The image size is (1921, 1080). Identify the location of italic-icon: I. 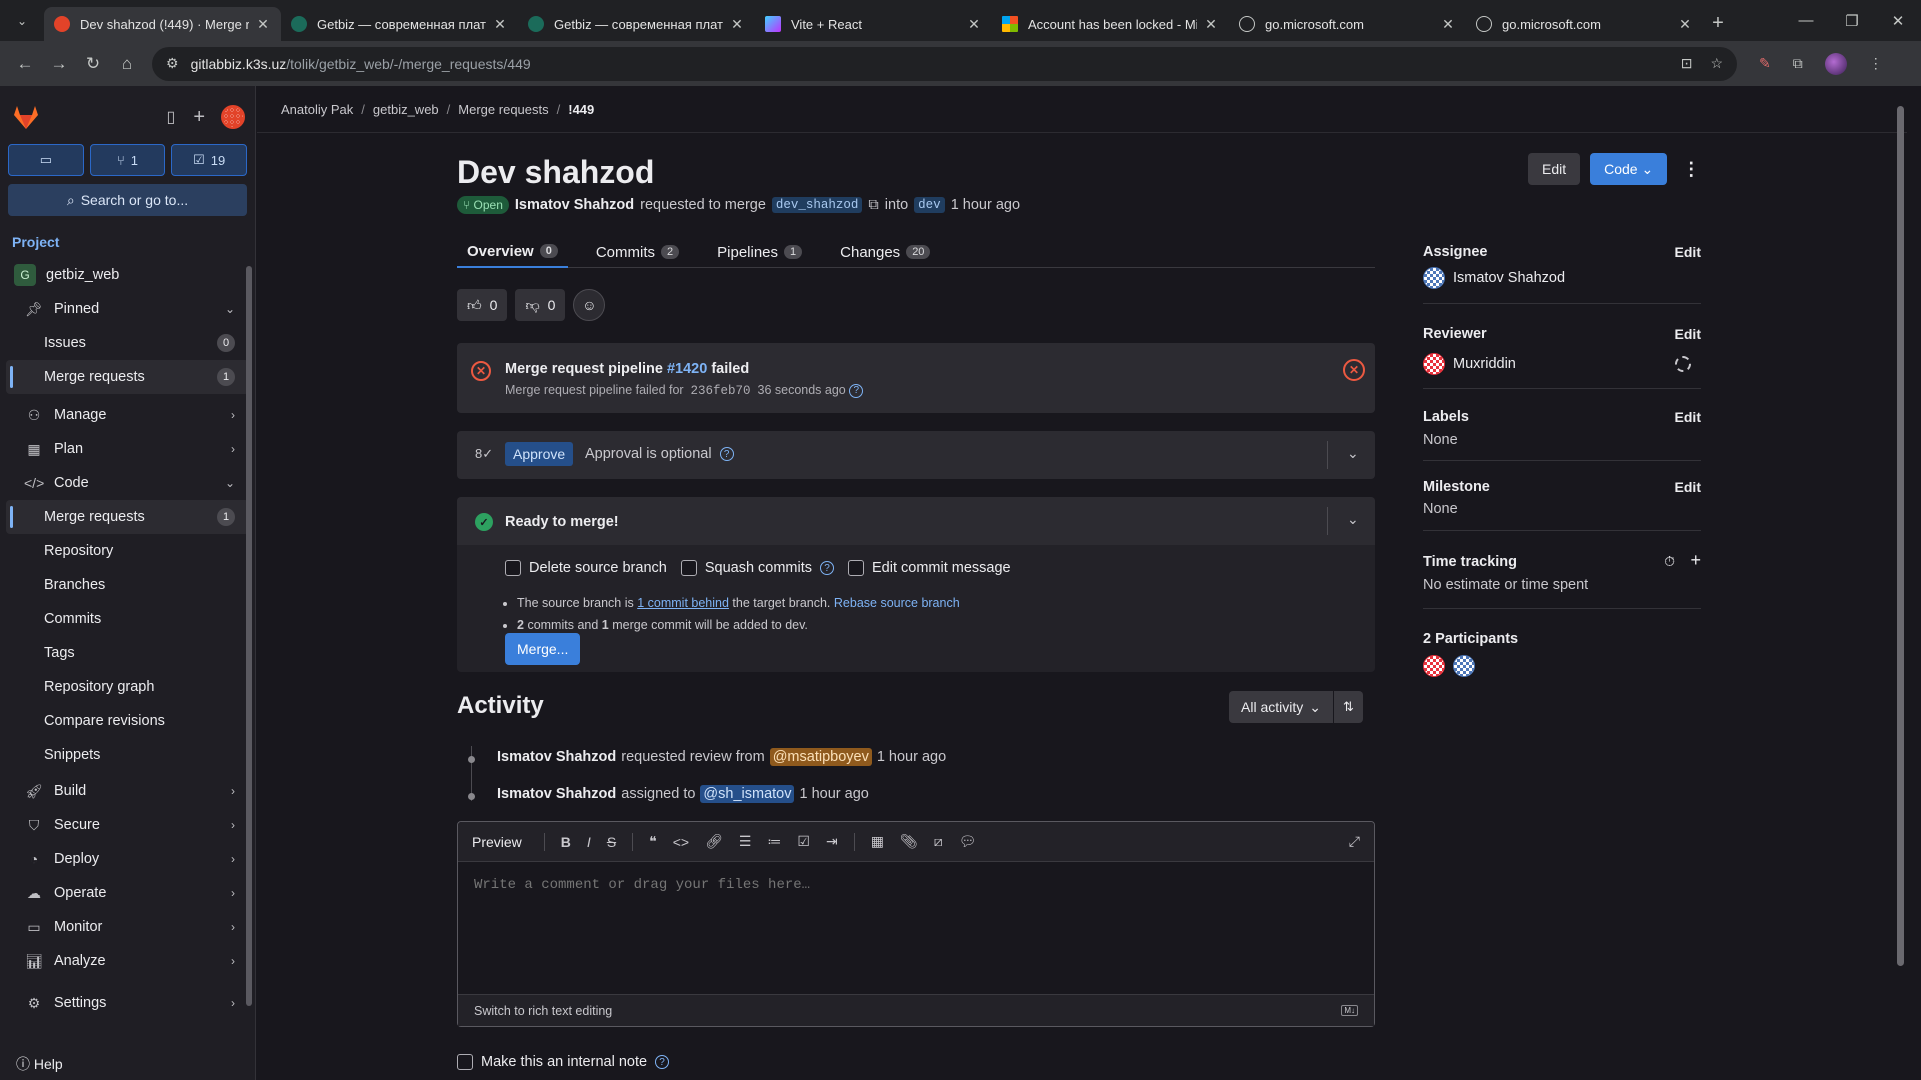
(589, 842).